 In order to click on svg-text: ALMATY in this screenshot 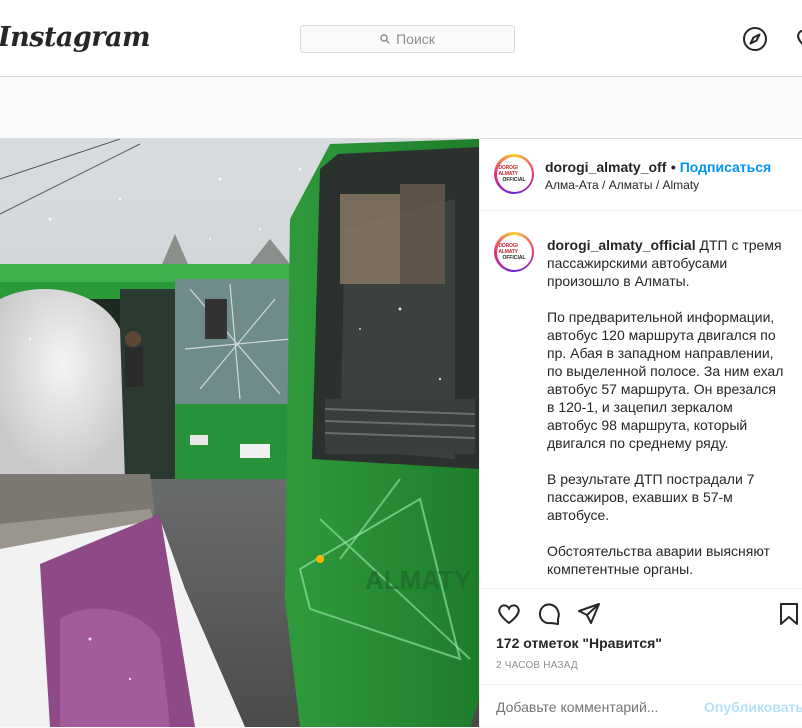, I will do `click(418, 580)`.